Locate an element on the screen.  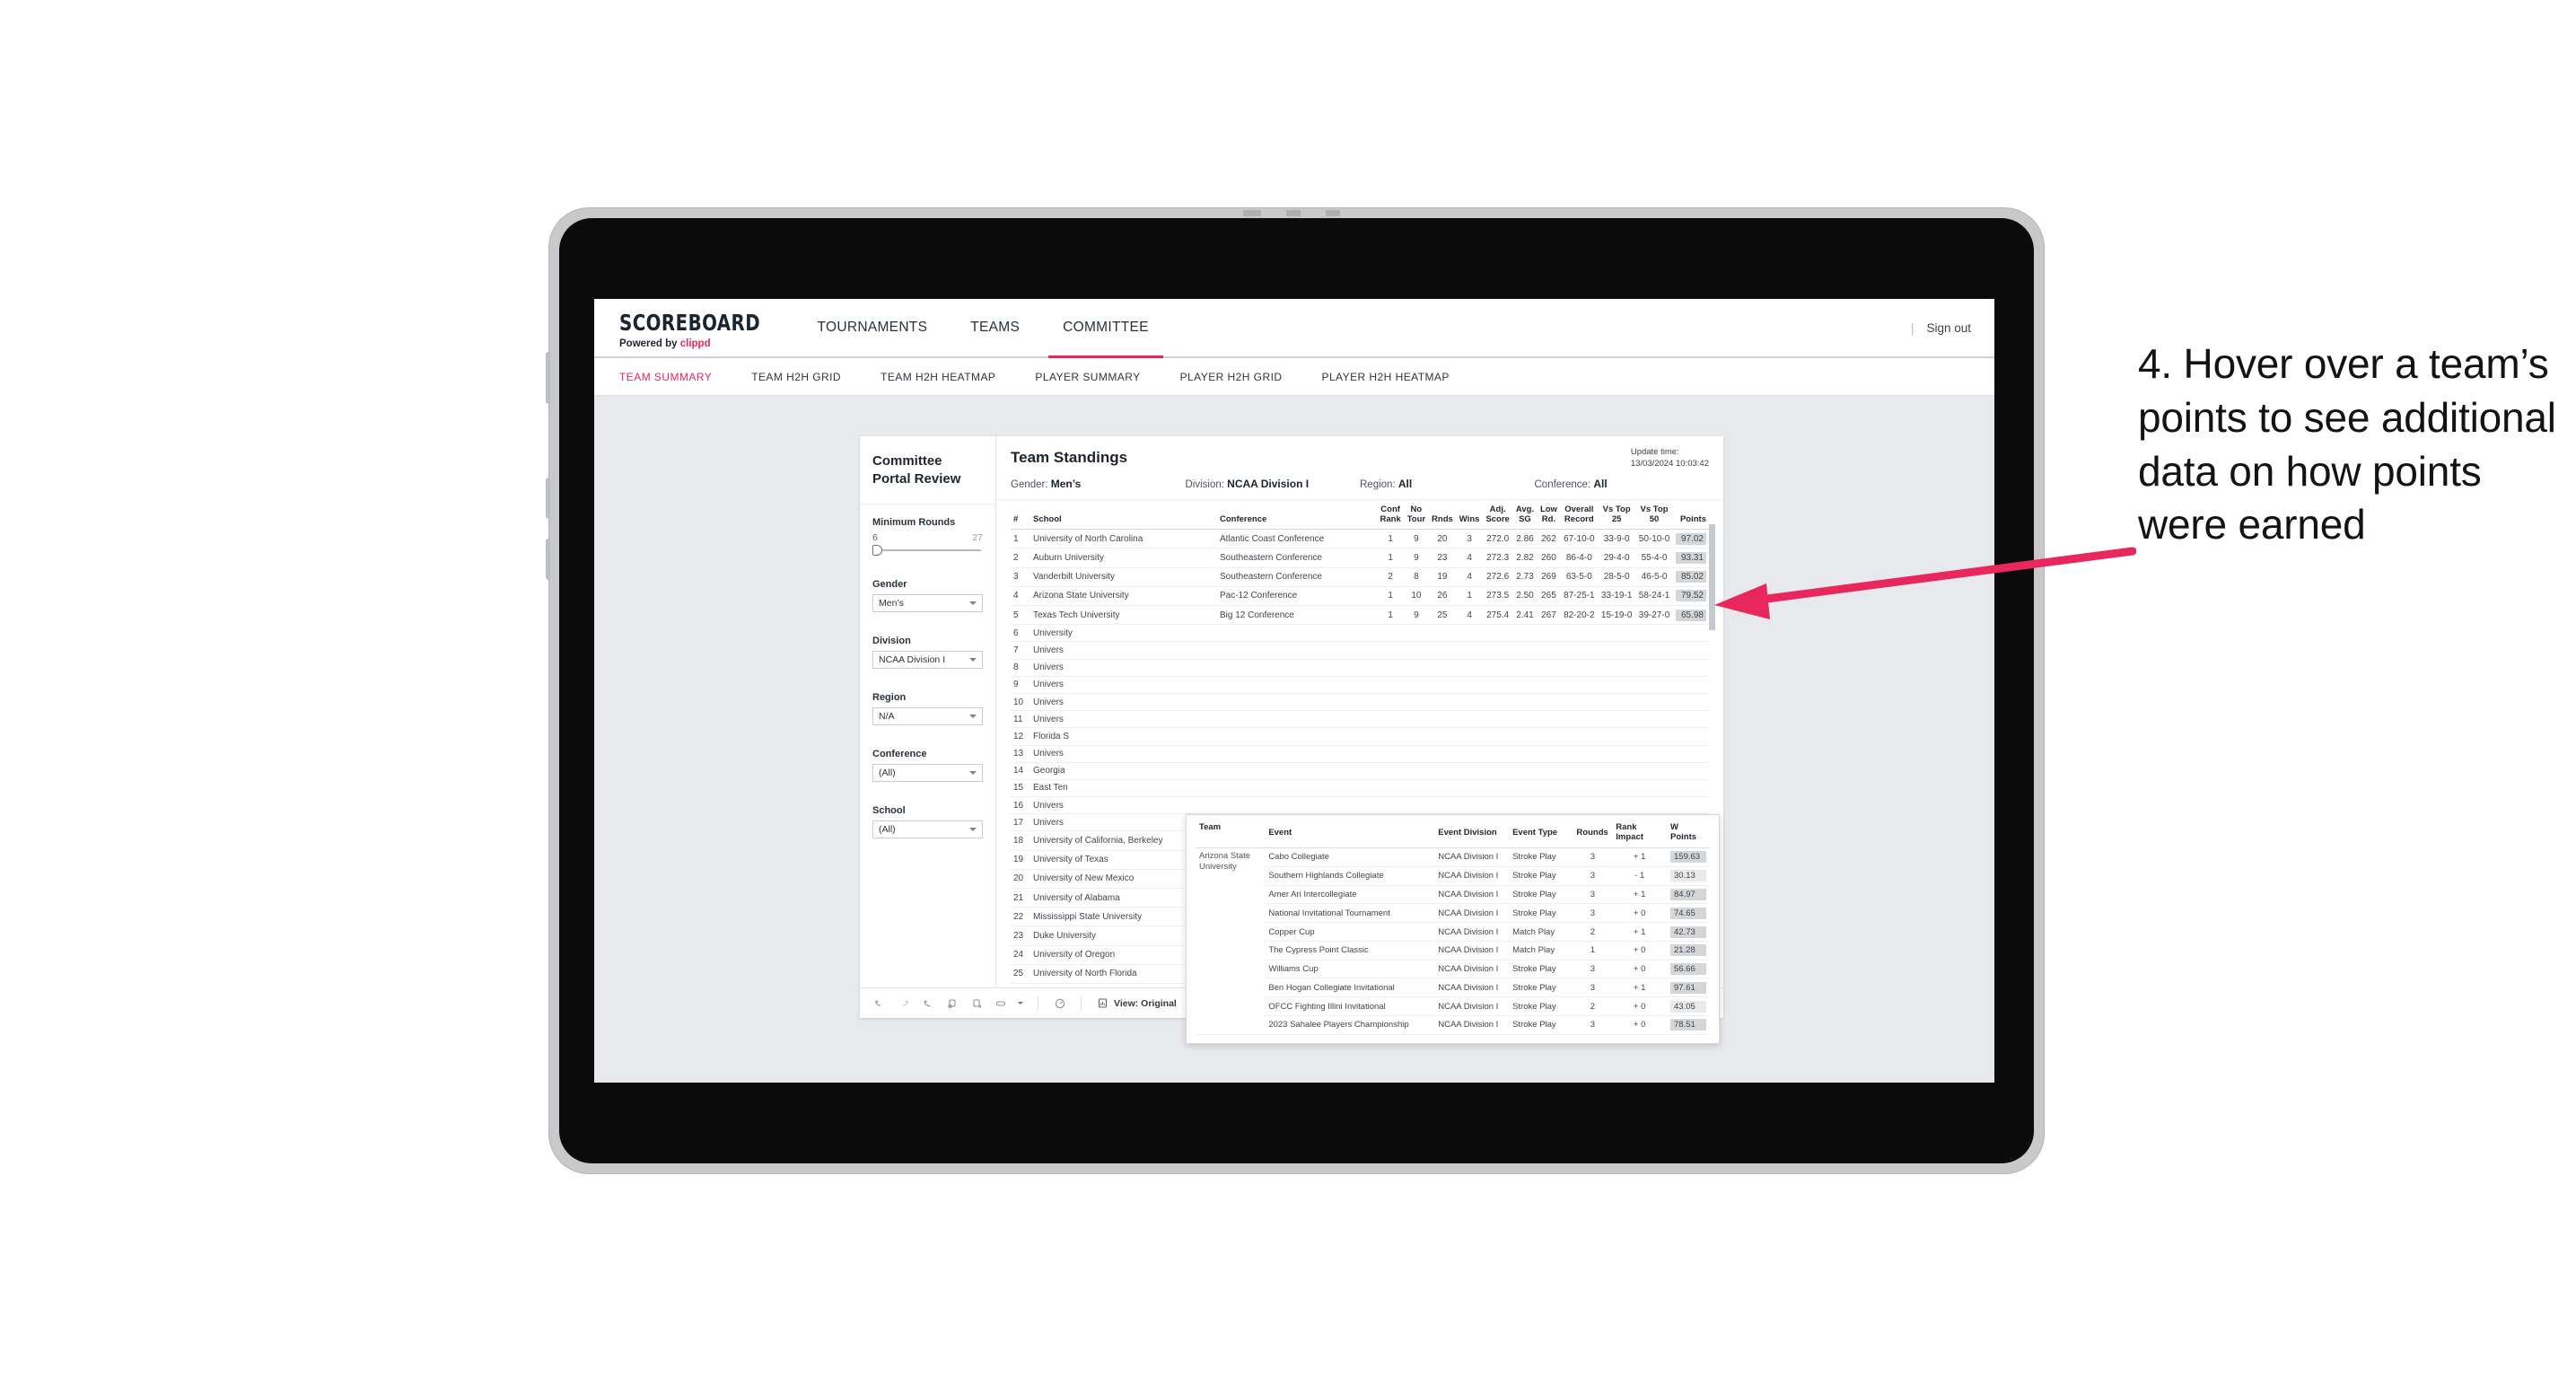
meta-gender-key: Gender: is located at coordinates (1029, 485).